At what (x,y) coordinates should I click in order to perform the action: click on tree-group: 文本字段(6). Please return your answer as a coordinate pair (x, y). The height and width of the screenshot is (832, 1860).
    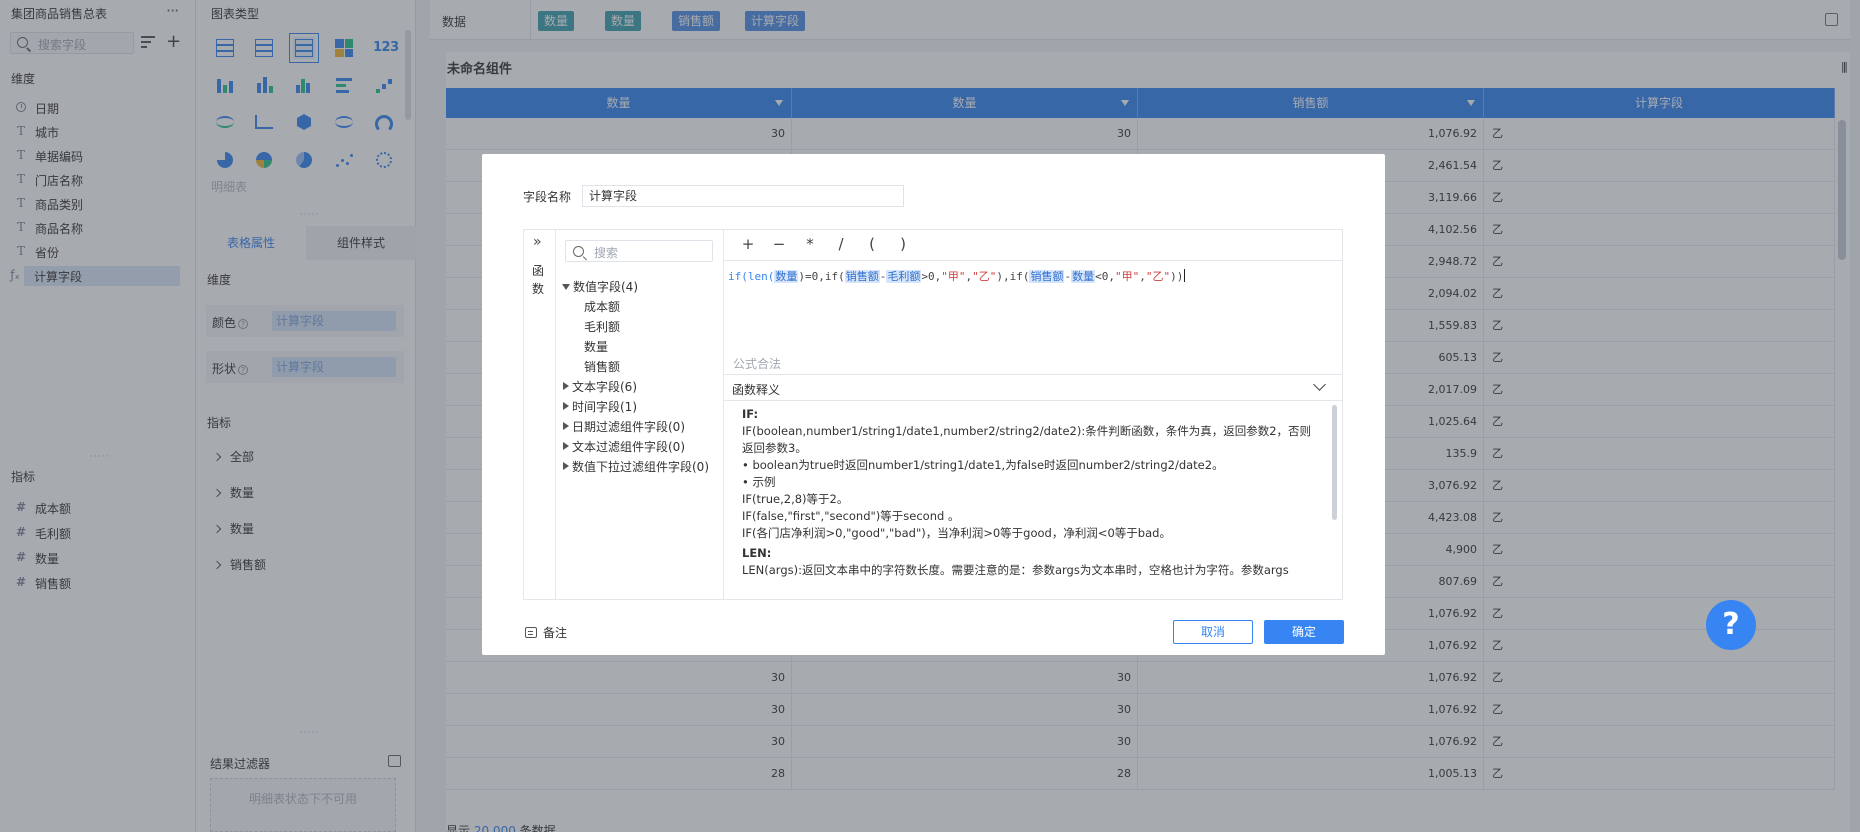
    Looking at the image, I should click on (599, 386).